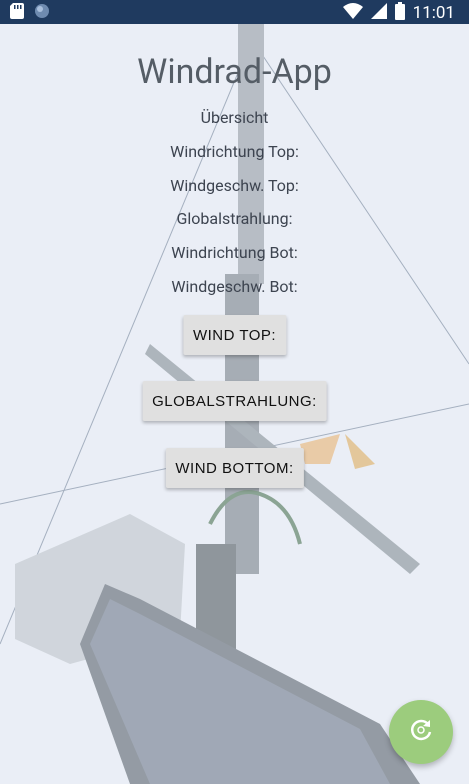  I want to click on global-radiation-button: GLOBALSTRAHLUNG:, so click(234, 401).